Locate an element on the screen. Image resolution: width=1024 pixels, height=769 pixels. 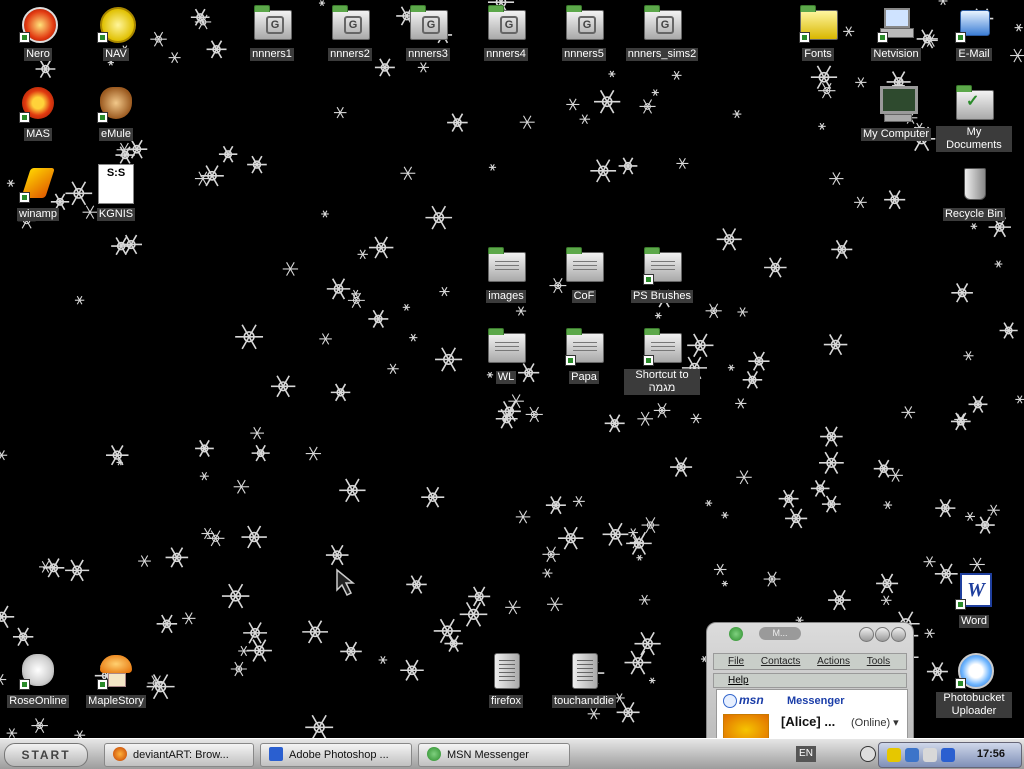
volume-icon is located at coordinates (868, 754).